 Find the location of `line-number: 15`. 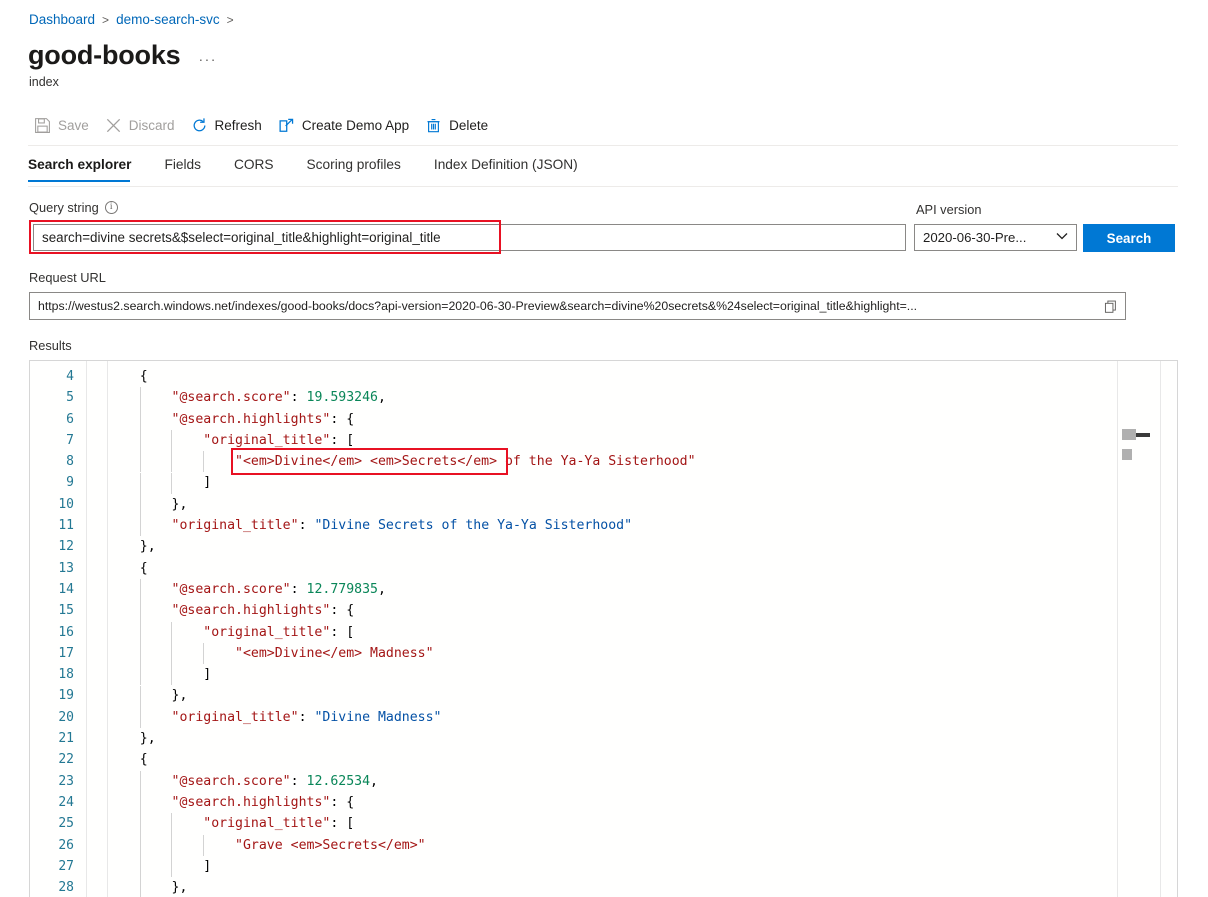

line-number: 15 is located at coordinates (66, 611).